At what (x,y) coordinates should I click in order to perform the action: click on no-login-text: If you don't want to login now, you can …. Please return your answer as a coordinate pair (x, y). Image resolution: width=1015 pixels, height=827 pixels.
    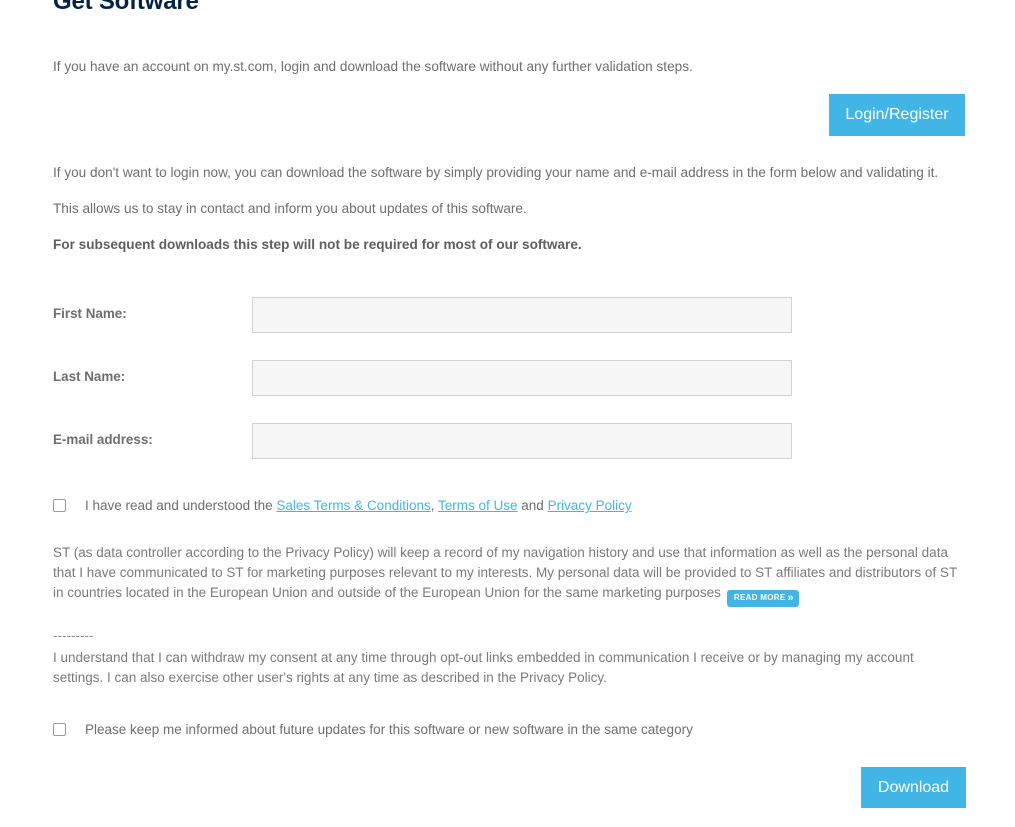
    Looking at the image, I should click on (496, 172).